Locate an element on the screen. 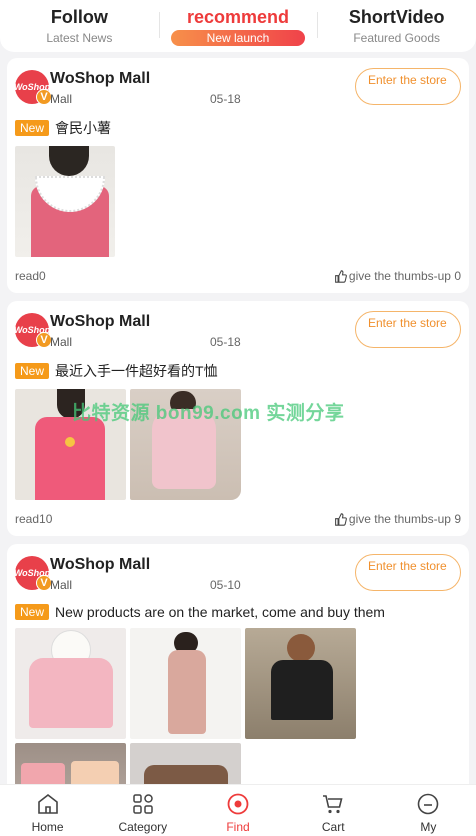 The image size is (476, 836). home-icon is located at coordinates (48, 804).